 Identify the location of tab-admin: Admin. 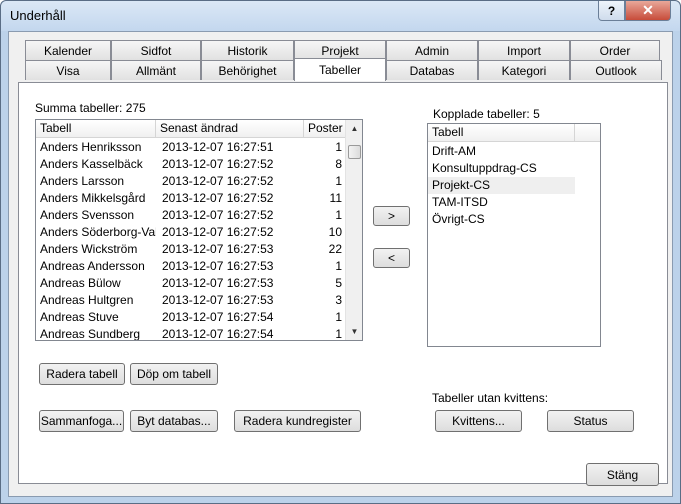
(432, 50).